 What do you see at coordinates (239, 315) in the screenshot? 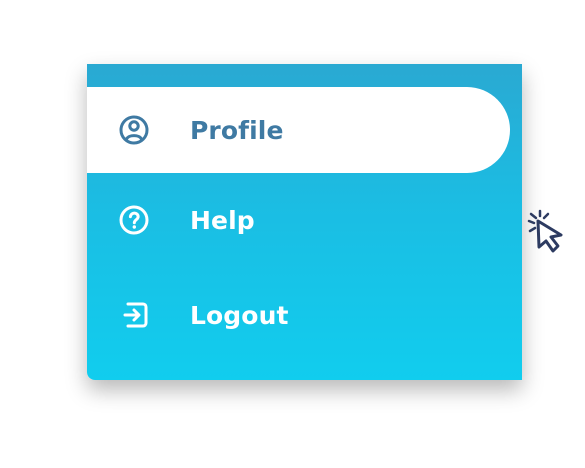
I see `menu-item-label: Logout` at bounding box center [239, 315].